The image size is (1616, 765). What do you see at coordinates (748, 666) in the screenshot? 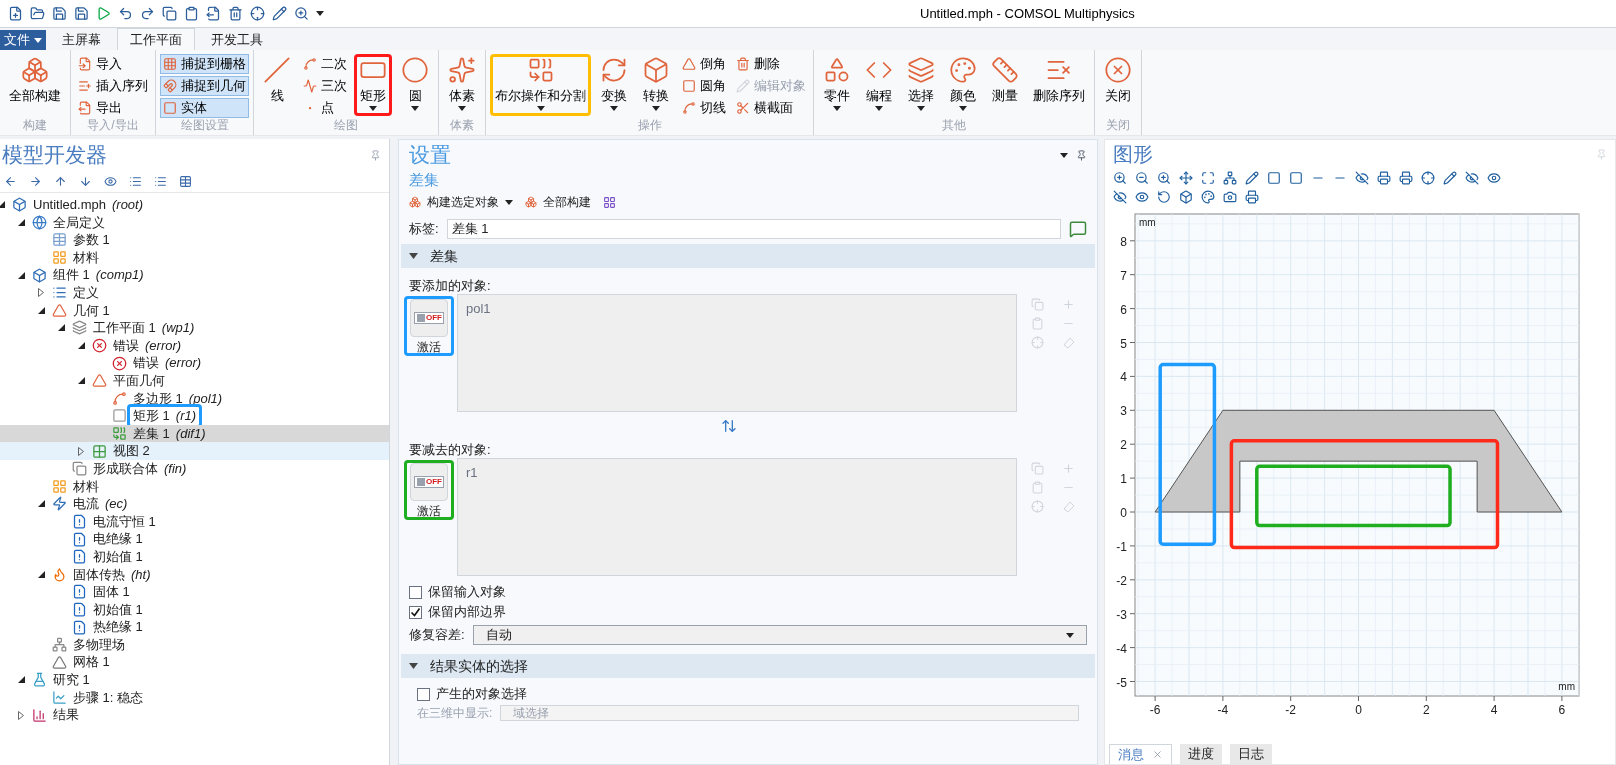
I see `section-header: 结果实体的选择` at bounding box center [748, 666].